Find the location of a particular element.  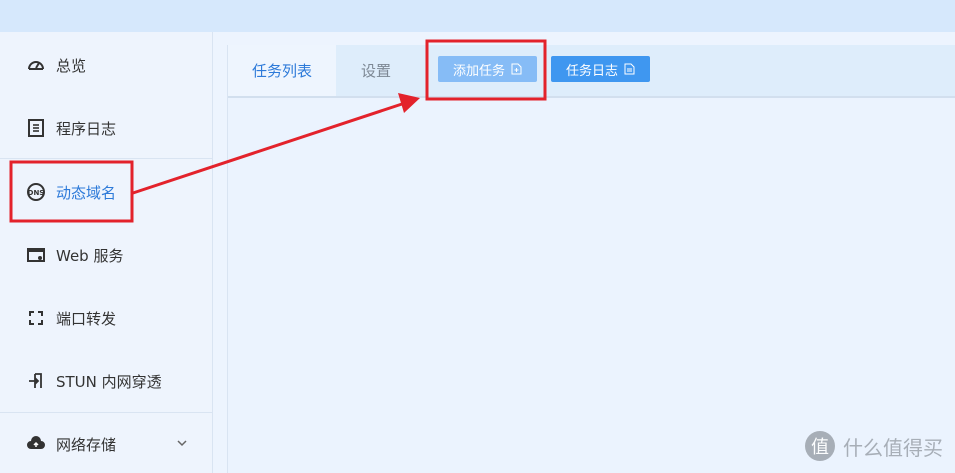

sidebar-item-label: 网络存储 is located at coordinates (86, 444).